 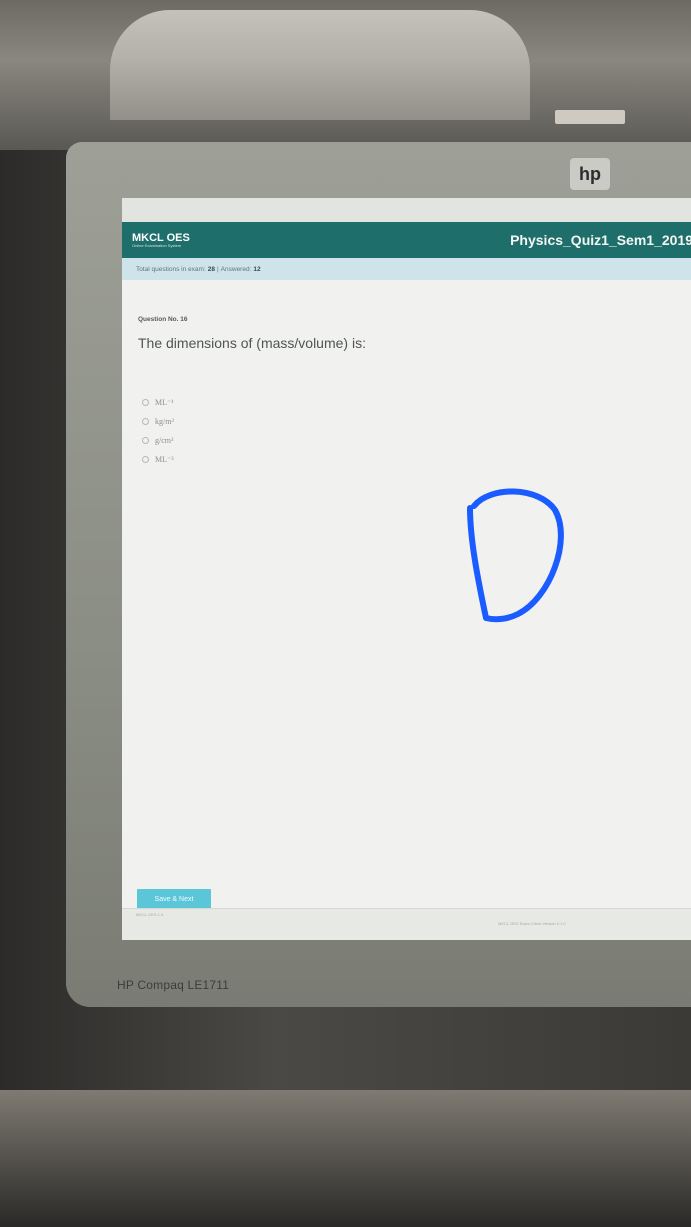 What do you see at coordinates (171, 269) in the screenshot?
I see `total-questions-label: Total questions in exam:` at bounding box center [171, 269].